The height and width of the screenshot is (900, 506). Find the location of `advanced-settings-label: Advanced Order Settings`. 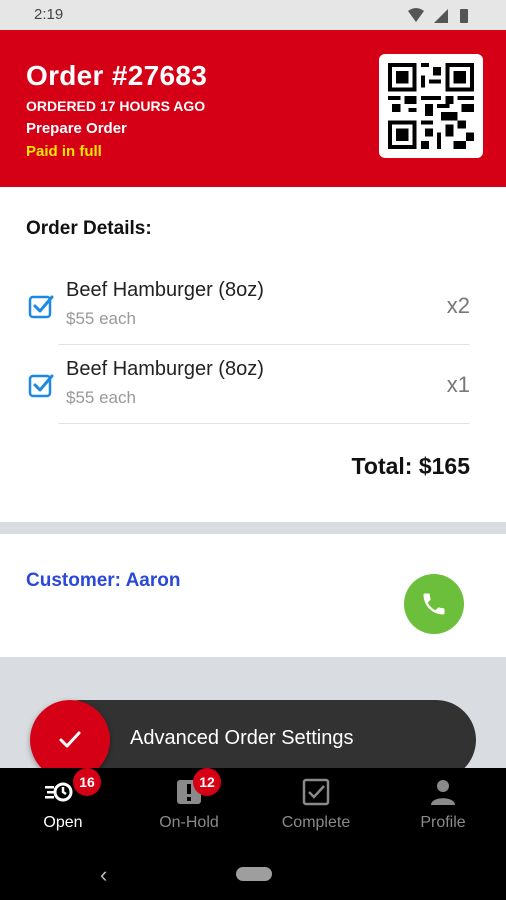

advanced-settings-label: Advanced Order Settings is located at coordinates (241, 738).